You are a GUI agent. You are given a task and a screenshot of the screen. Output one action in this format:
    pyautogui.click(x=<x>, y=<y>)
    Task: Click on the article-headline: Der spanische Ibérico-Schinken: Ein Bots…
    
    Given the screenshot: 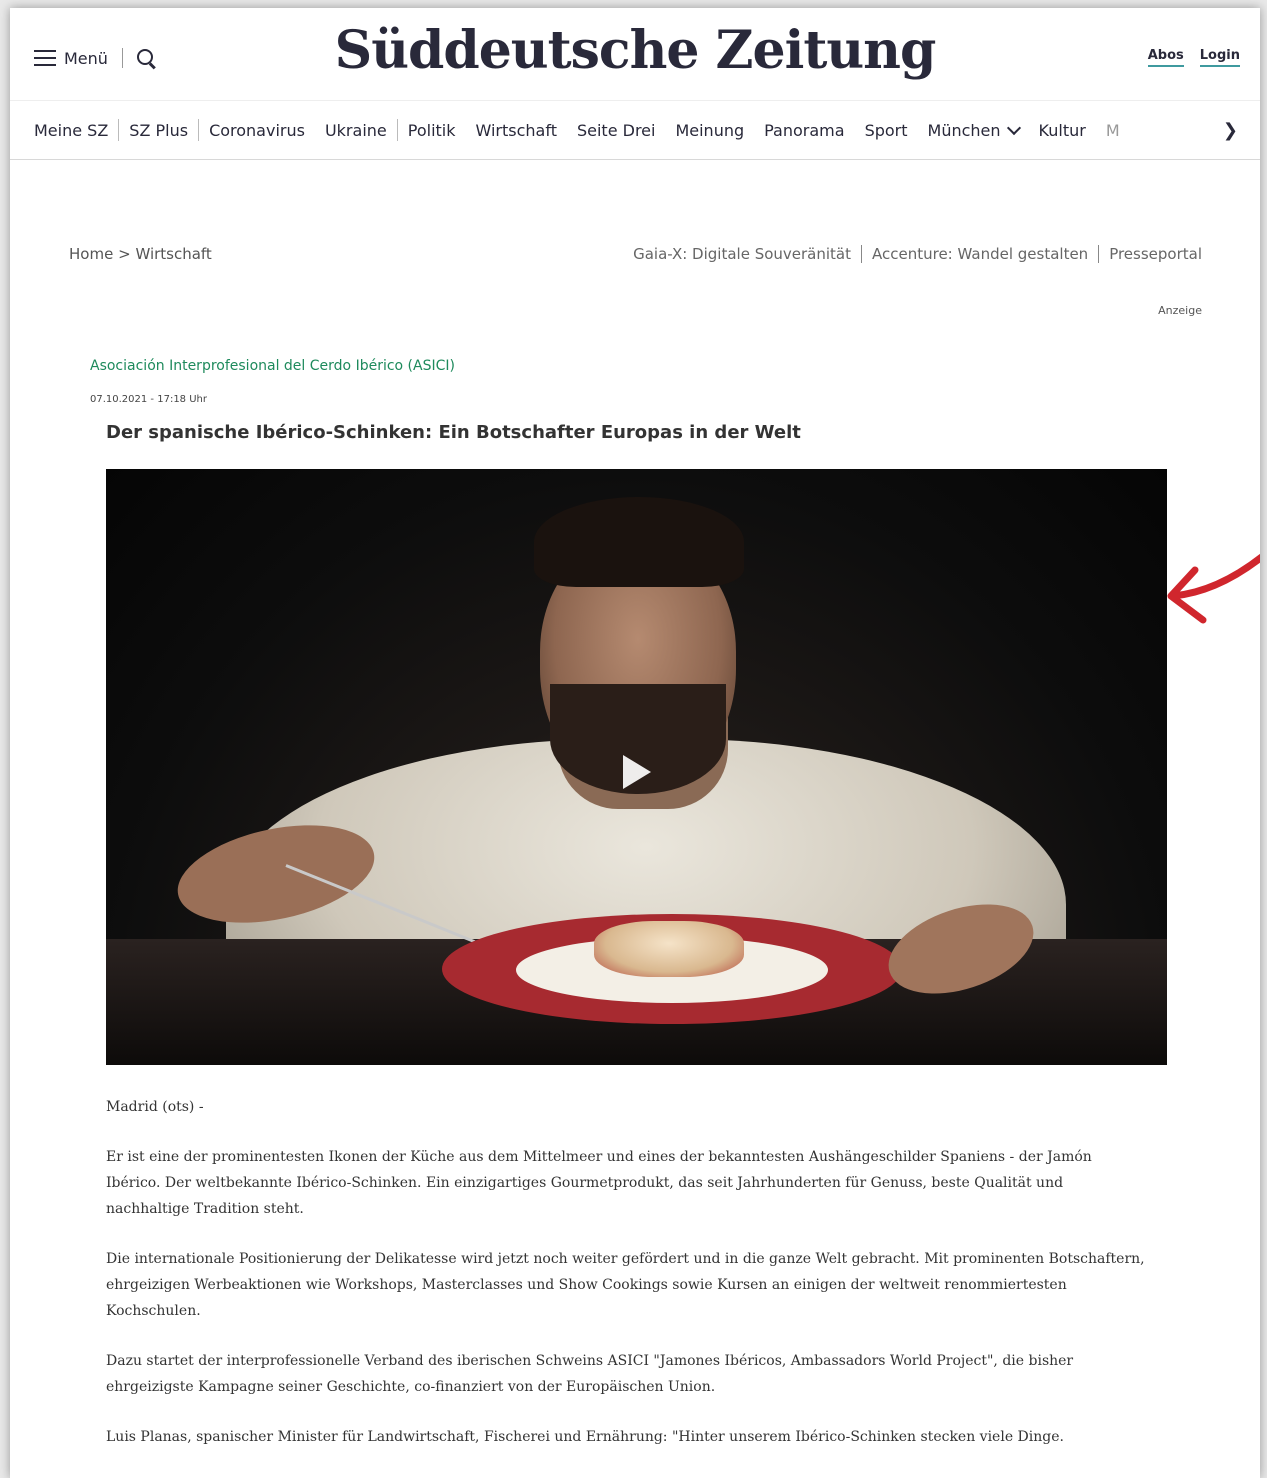 What is the action you would take?
    pyautogui.click(x=453, y=432)
    